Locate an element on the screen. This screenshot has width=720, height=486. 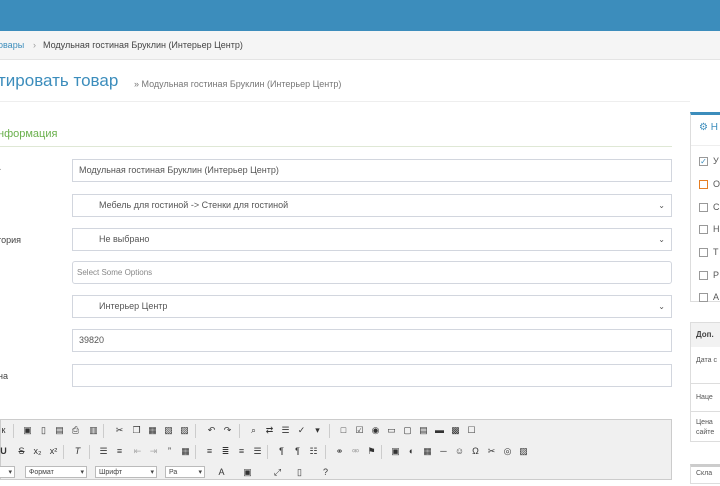
show-blocks-icon: ▯ is located at coordinates (299, 472).